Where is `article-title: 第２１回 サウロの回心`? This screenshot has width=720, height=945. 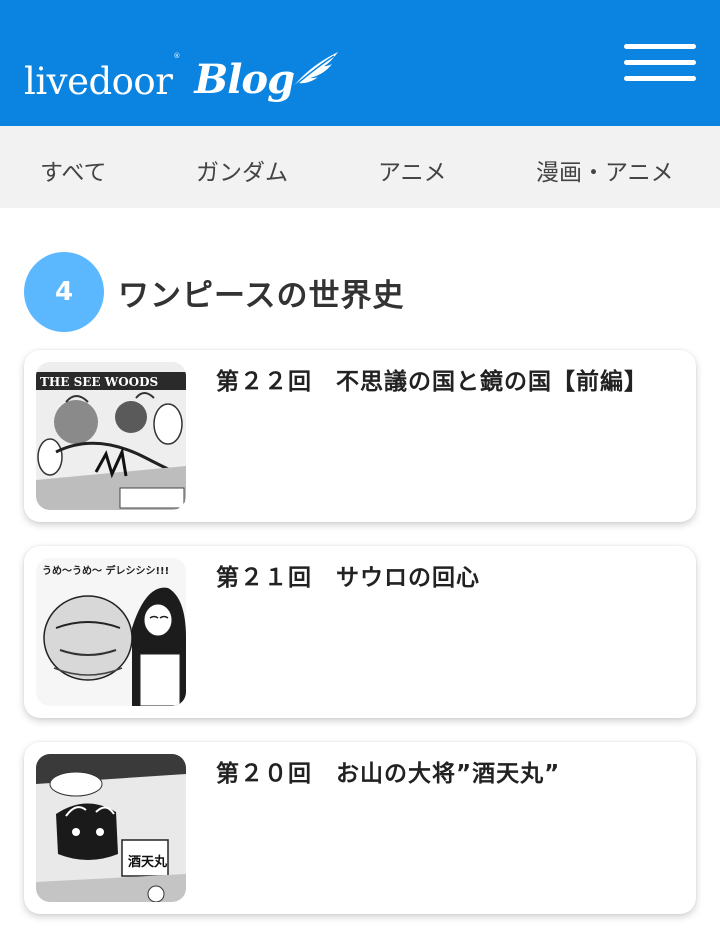 article-title: 第２１回 サウロの回心 is located at coordinates (451, 575).